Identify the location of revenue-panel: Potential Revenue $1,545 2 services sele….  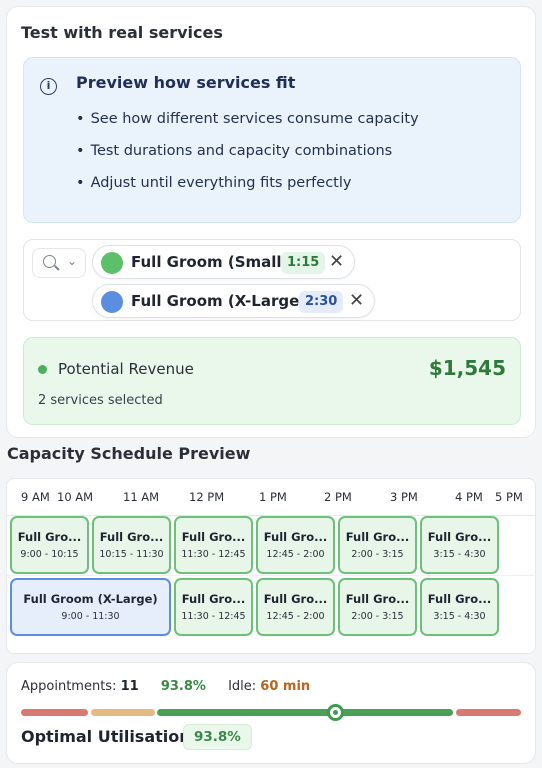
(272, 381).